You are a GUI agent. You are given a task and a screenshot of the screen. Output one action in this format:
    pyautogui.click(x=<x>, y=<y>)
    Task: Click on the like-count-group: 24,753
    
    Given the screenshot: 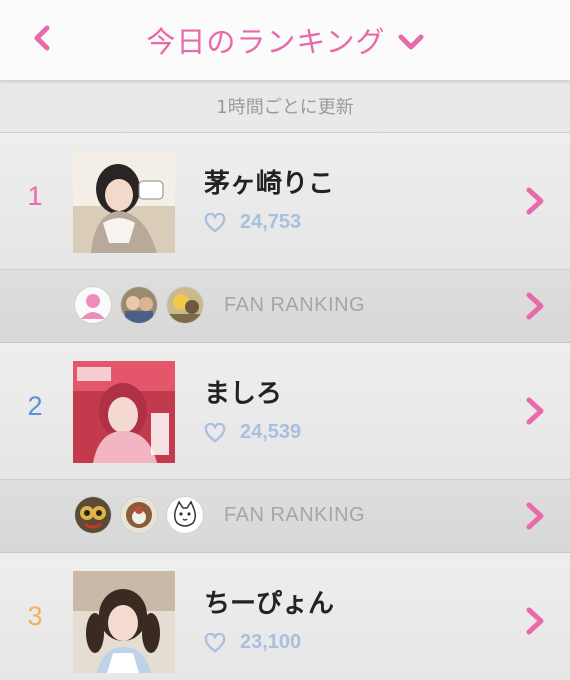 What is the action you would take?
    pyautogui.click(x=252, y=222)
    